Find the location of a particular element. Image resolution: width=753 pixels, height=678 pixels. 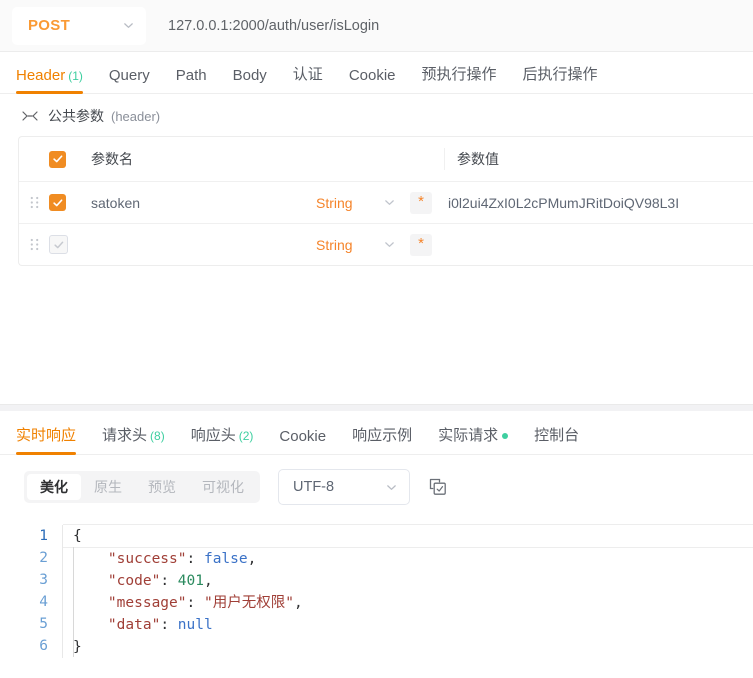

json-value-success: false is located at coordinates (225, 559).